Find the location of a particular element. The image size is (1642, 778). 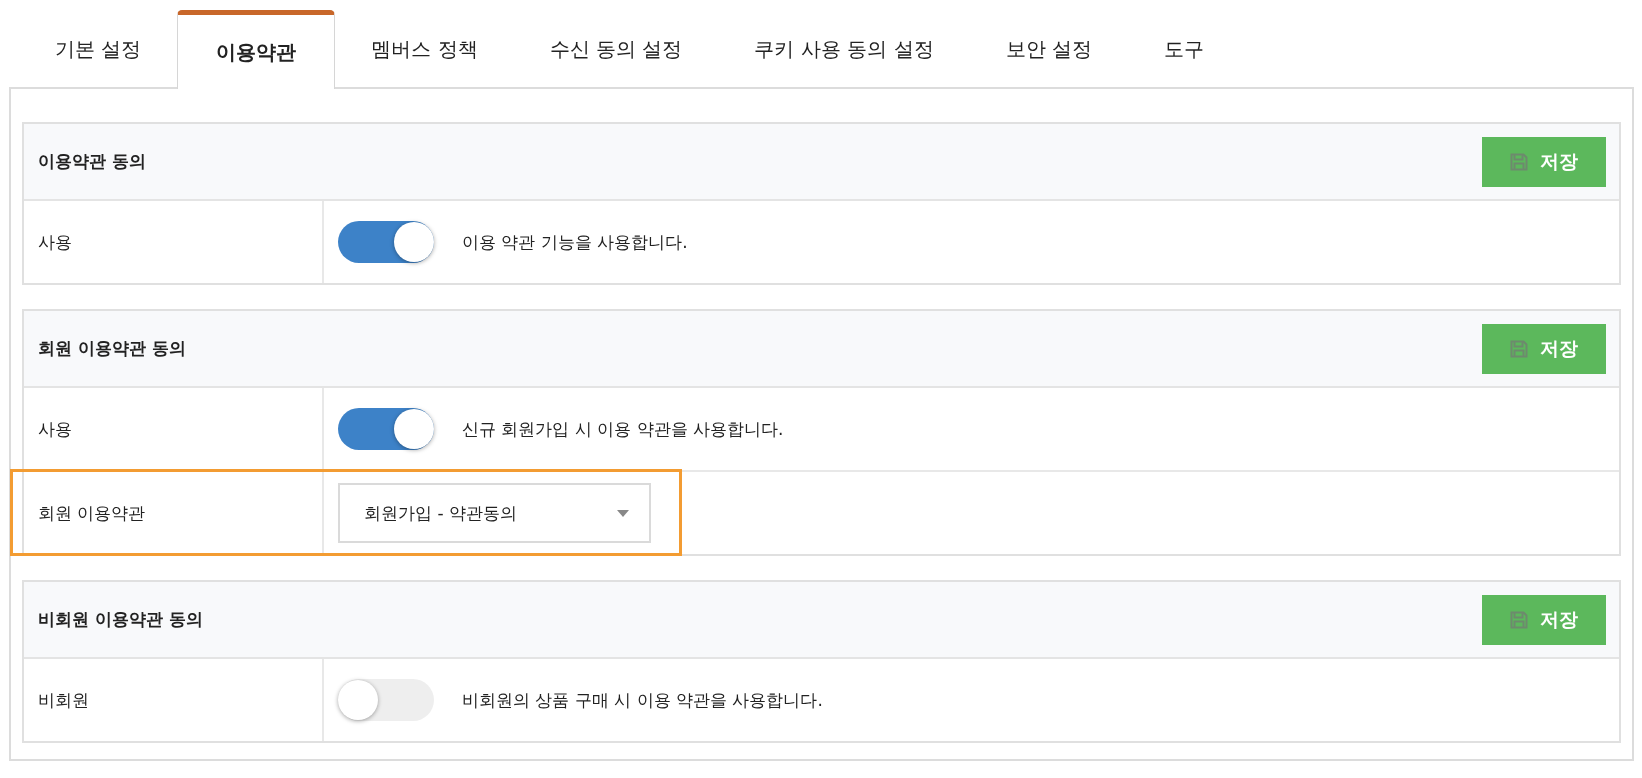

tab: 보안 설정 is located at coordinates (1048, 49).